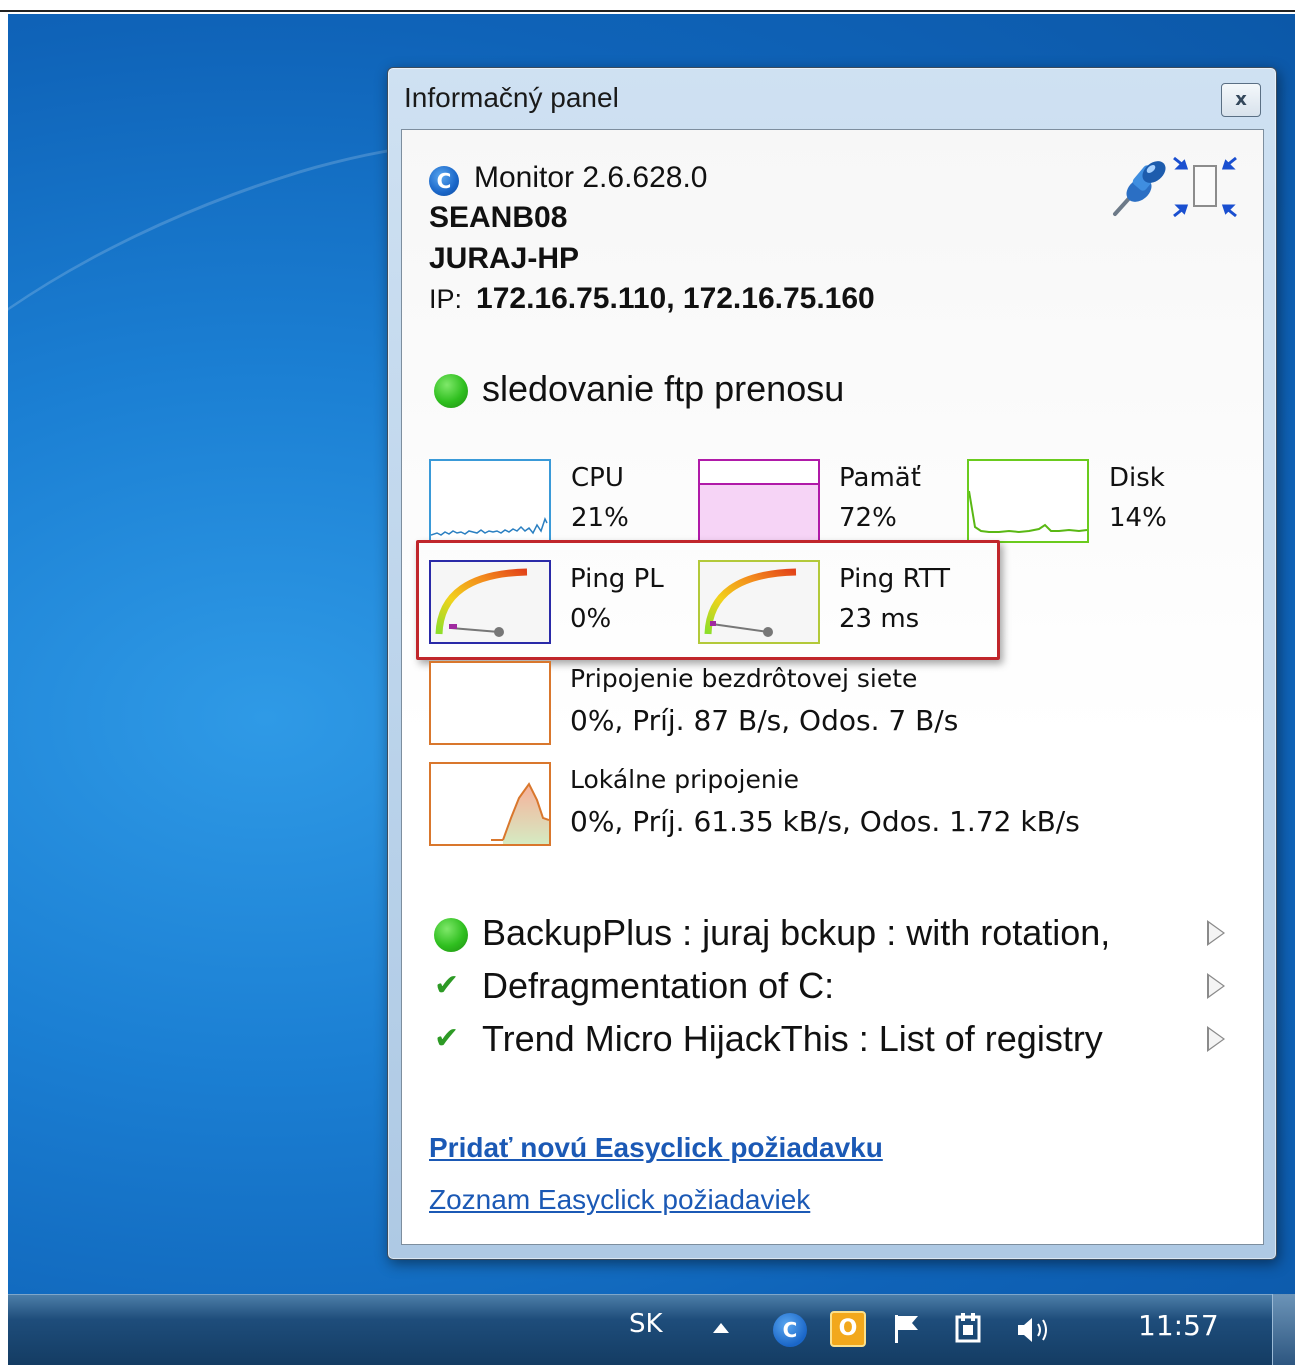  What do you see at coordinates (764, 720) in the screenshot?
I see `wifi-value: 0%, Príj. 87 B/s, Odos. 7 B/s` at bounding box center [764, 720].